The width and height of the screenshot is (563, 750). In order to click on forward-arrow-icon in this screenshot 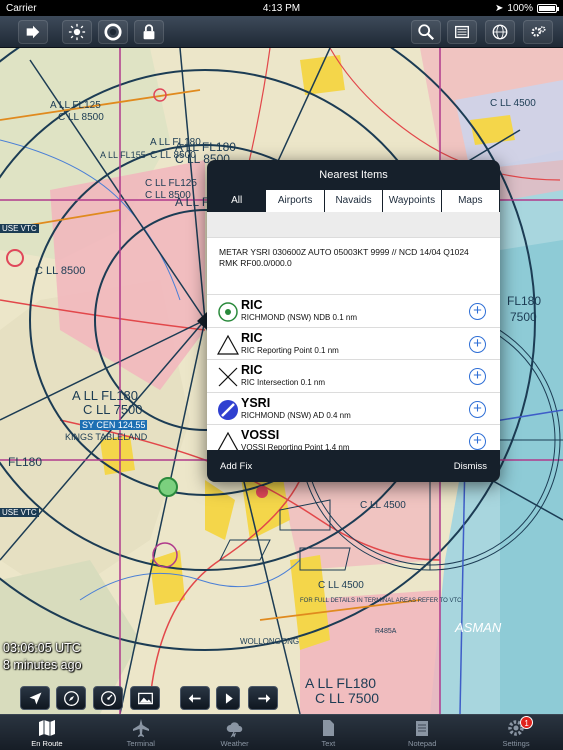, I will do `click(263, 698)`.